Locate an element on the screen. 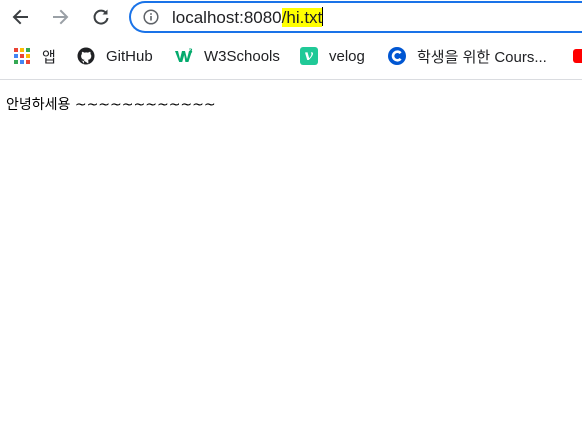 This screenshot has height=442, width=582. bookmark-label: GitHub is located at coordinates (129, 56).